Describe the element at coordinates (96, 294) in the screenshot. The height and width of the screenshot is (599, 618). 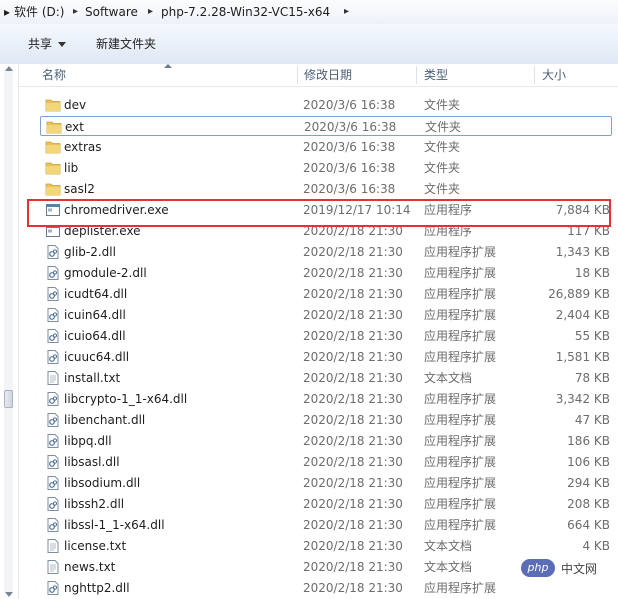
I see `file-name: icudt64.dll` at that location.